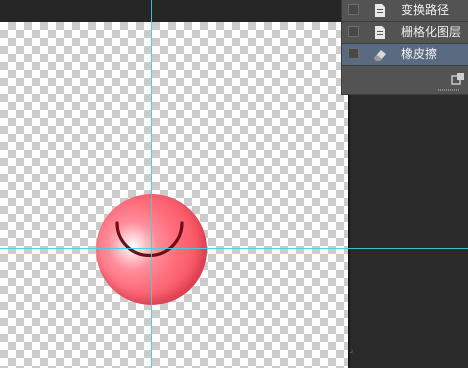 This screenshot has width=468, height=368. Describe the element at coordinates (431, 32) in the screenshot. I see `history-item-label: 栅格化图层` at that location.